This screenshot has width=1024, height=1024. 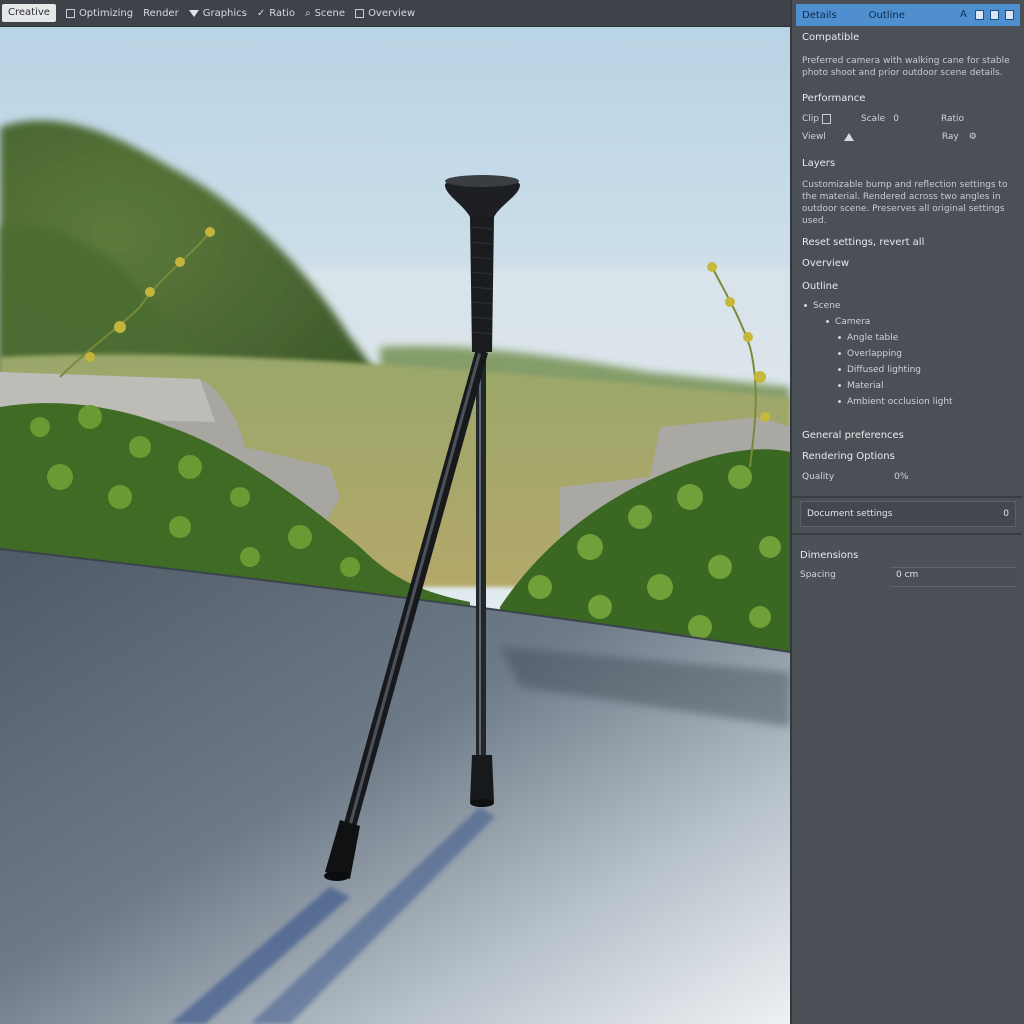 What do you see at coordinates (831, 37) in the screenshot?
I see `section-compatible-title: Compatible` at bounding box center [831, 37].